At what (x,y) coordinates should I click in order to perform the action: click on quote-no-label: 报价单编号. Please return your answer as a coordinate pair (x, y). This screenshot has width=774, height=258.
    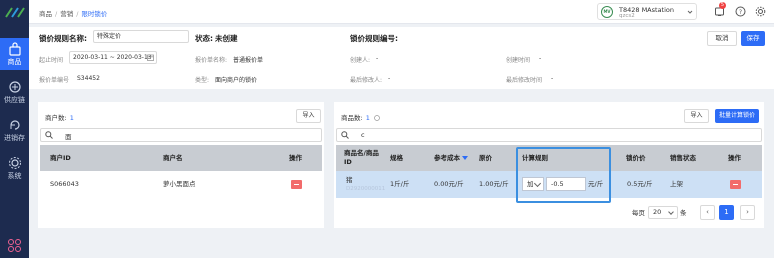
    Looking at the image, I should click on (54, 80).